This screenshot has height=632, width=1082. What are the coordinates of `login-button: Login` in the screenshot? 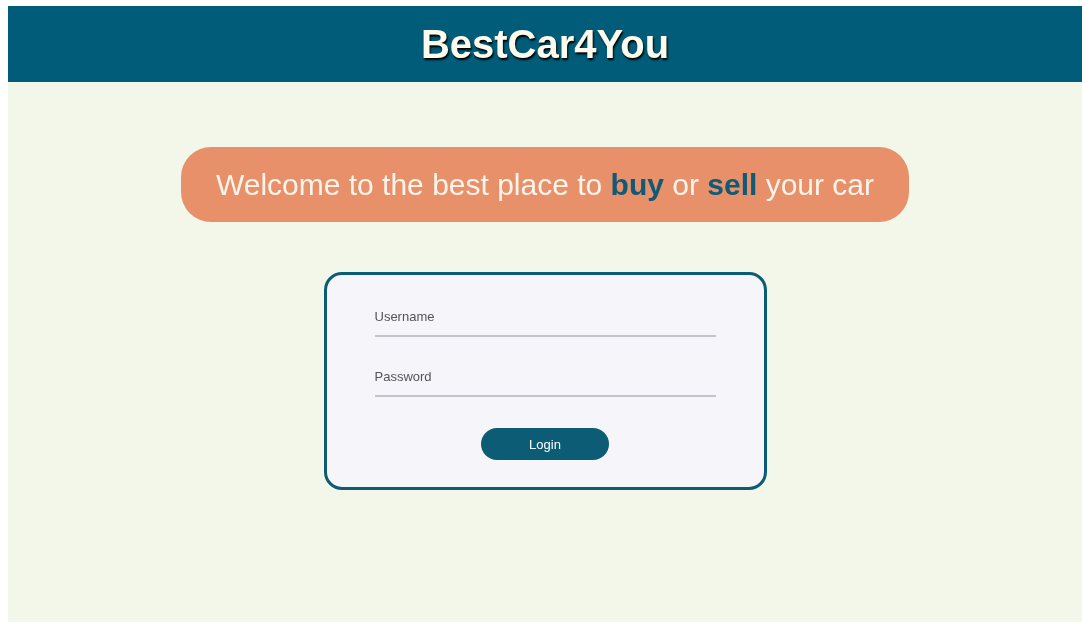 It's located at (545, 444).